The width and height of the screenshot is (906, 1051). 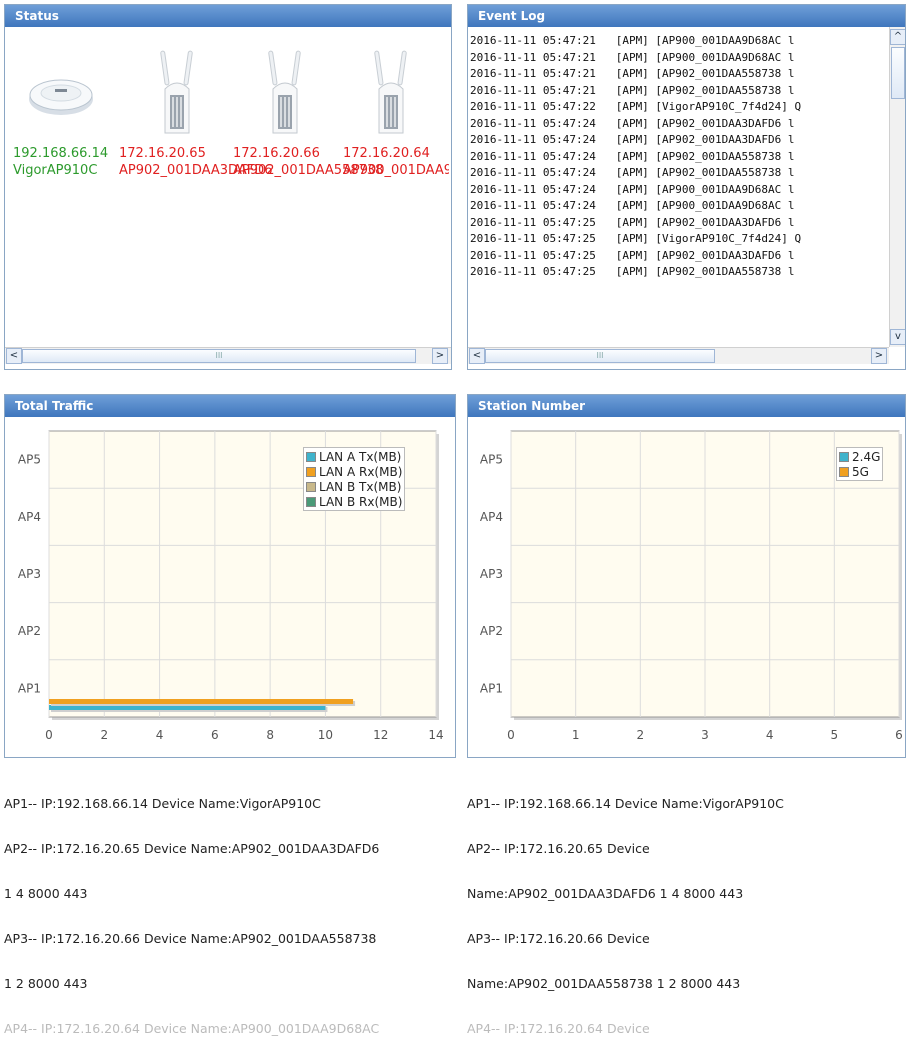 What do you see at coordinates (162, 153) in the screenshot?
I see `ap2-ip: 172.16.20.65` at bounding box center [162, 153].